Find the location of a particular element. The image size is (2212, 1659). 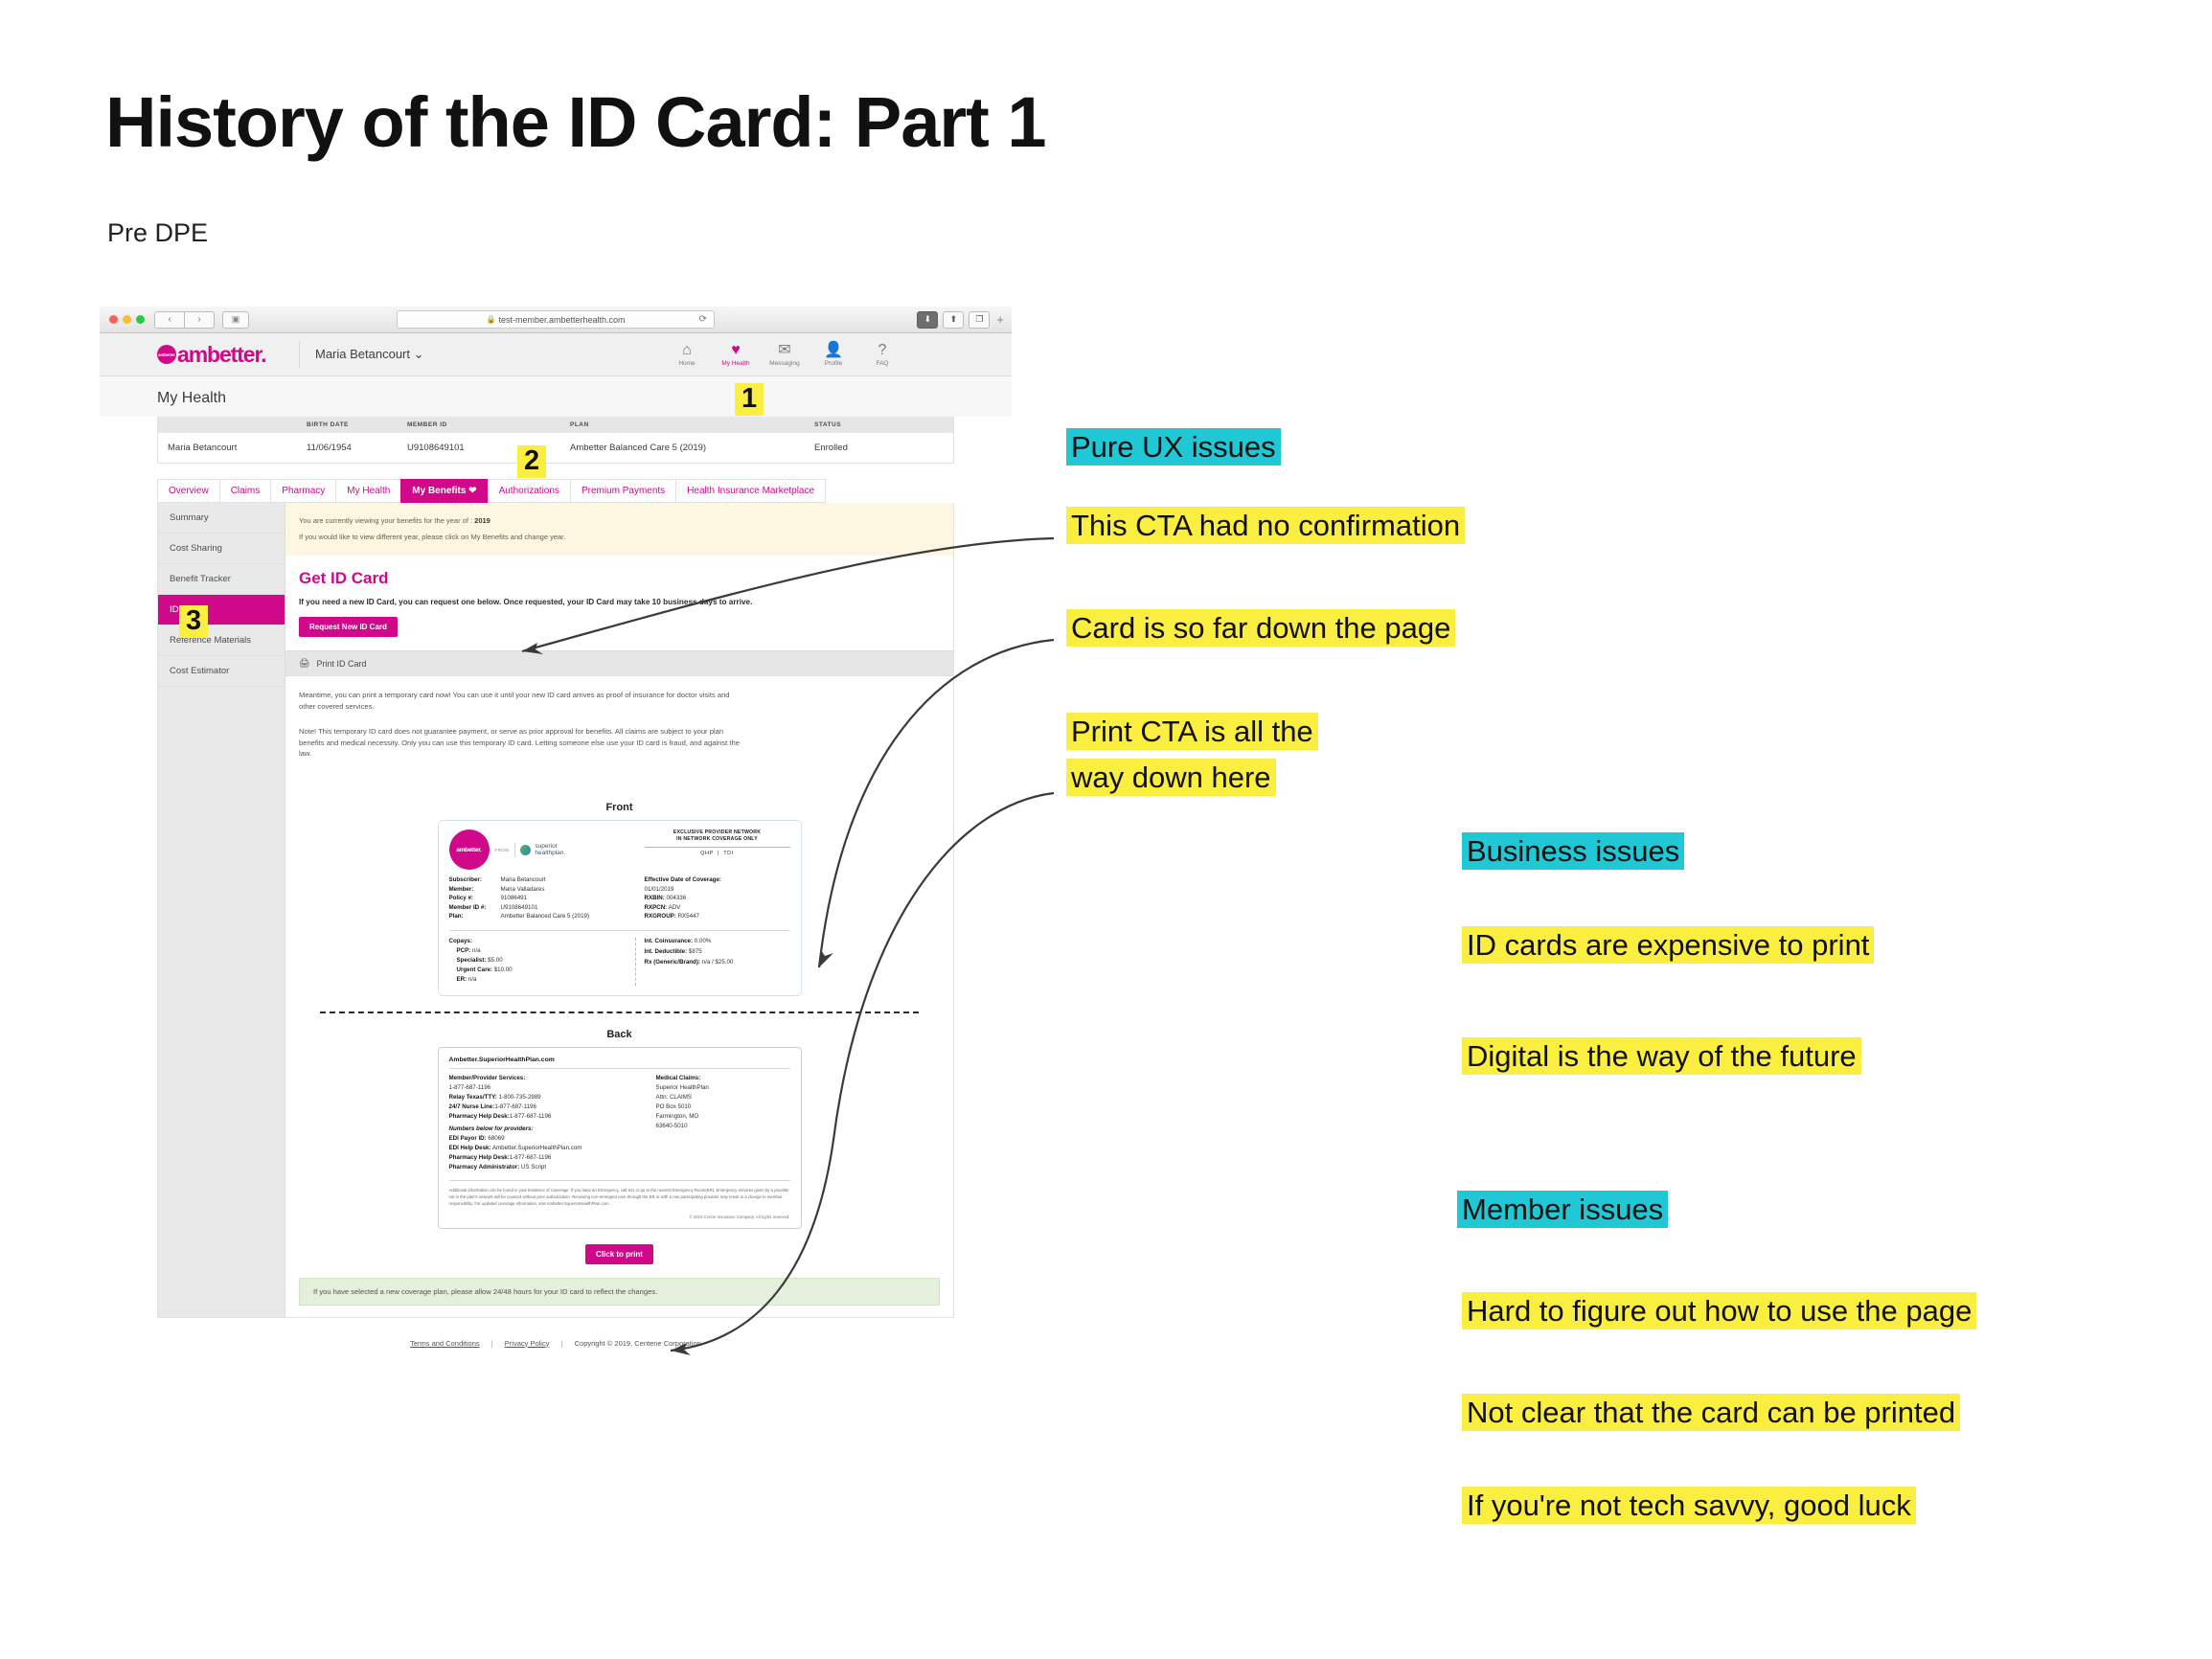

new-tab-icon: + is located at coordinates (1000, 319).